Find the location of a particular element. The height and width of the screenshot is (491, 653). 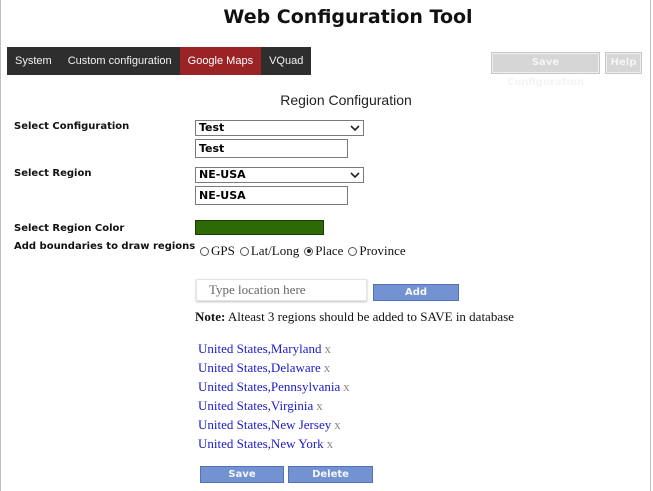

location-search-input: Type location here is located at coordinates (281, 290).